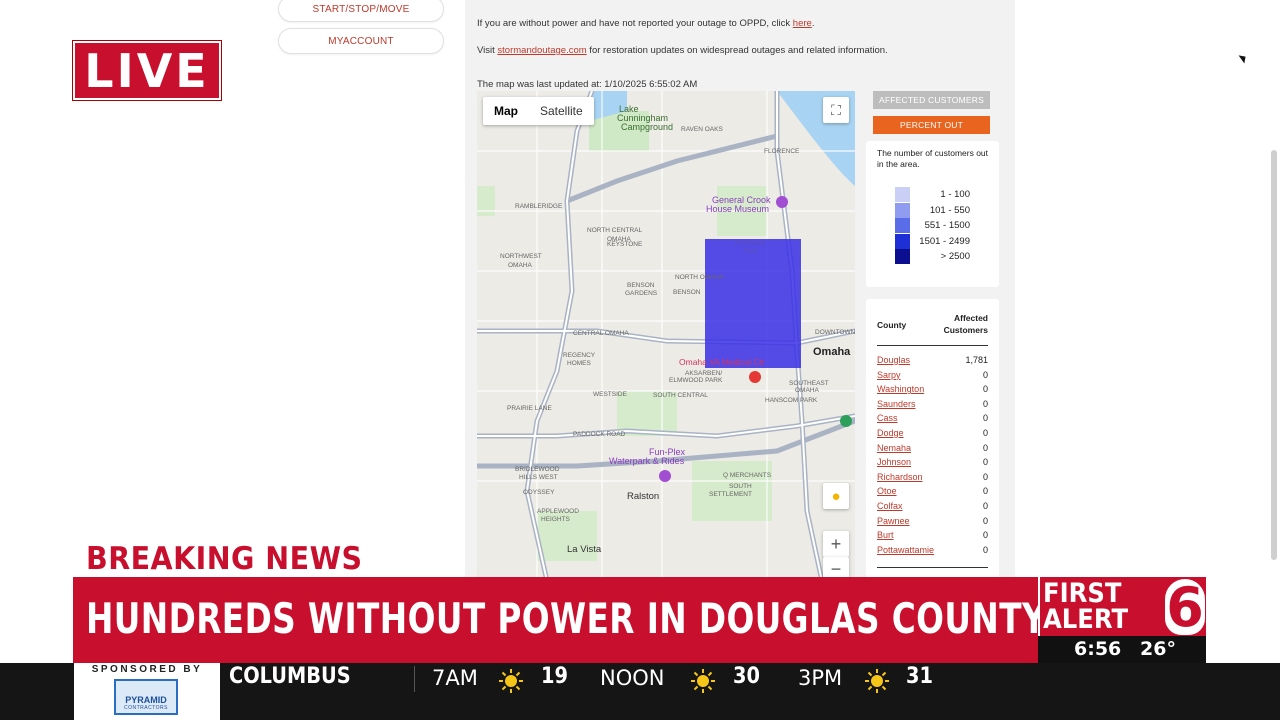 Image resolution: width=1280 pixels, height=720 pixels. I want to click on table-row: Pawnee 0, so click(932, 523).